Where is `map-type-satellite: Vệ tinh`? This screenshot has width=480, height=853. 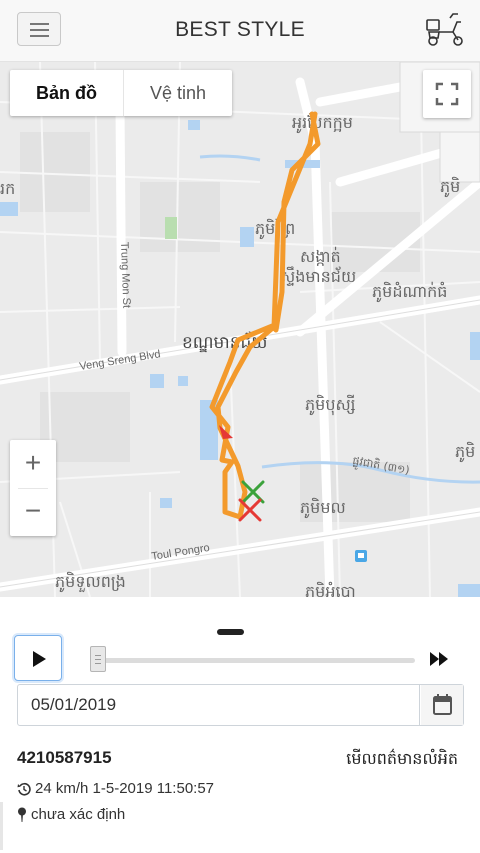 map-type-satellite: Vệ tinh is located at coordinates (178, 93).